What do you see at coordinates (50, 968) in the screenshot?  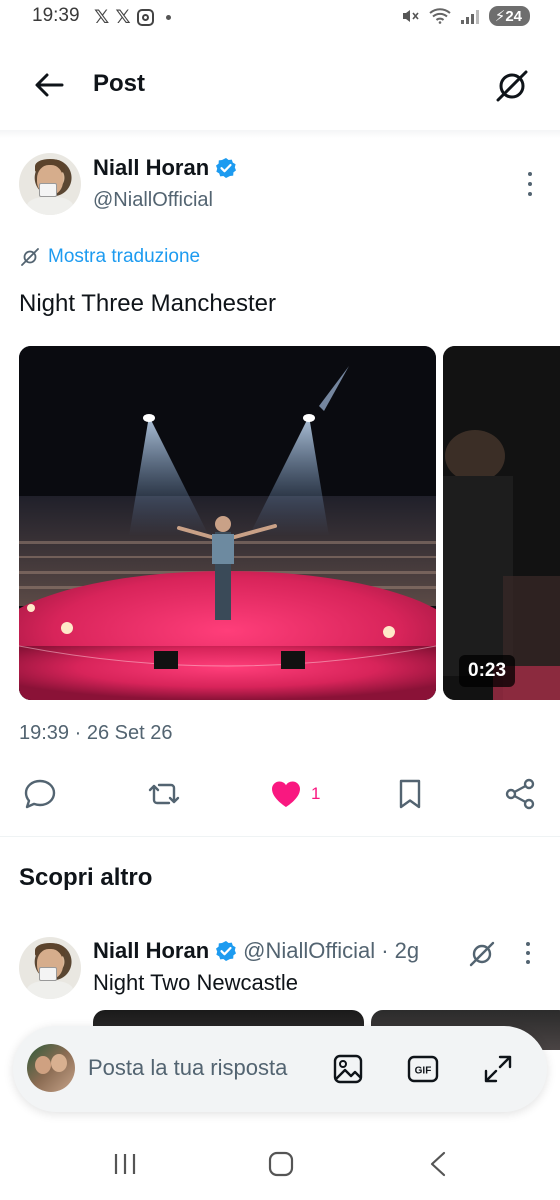 I see `discover-avatar` at bounding box center [50, 968].